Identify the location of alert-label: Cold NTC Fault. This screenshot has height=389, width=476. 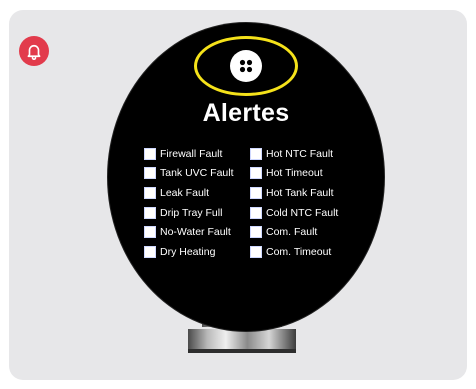
(302, 212).